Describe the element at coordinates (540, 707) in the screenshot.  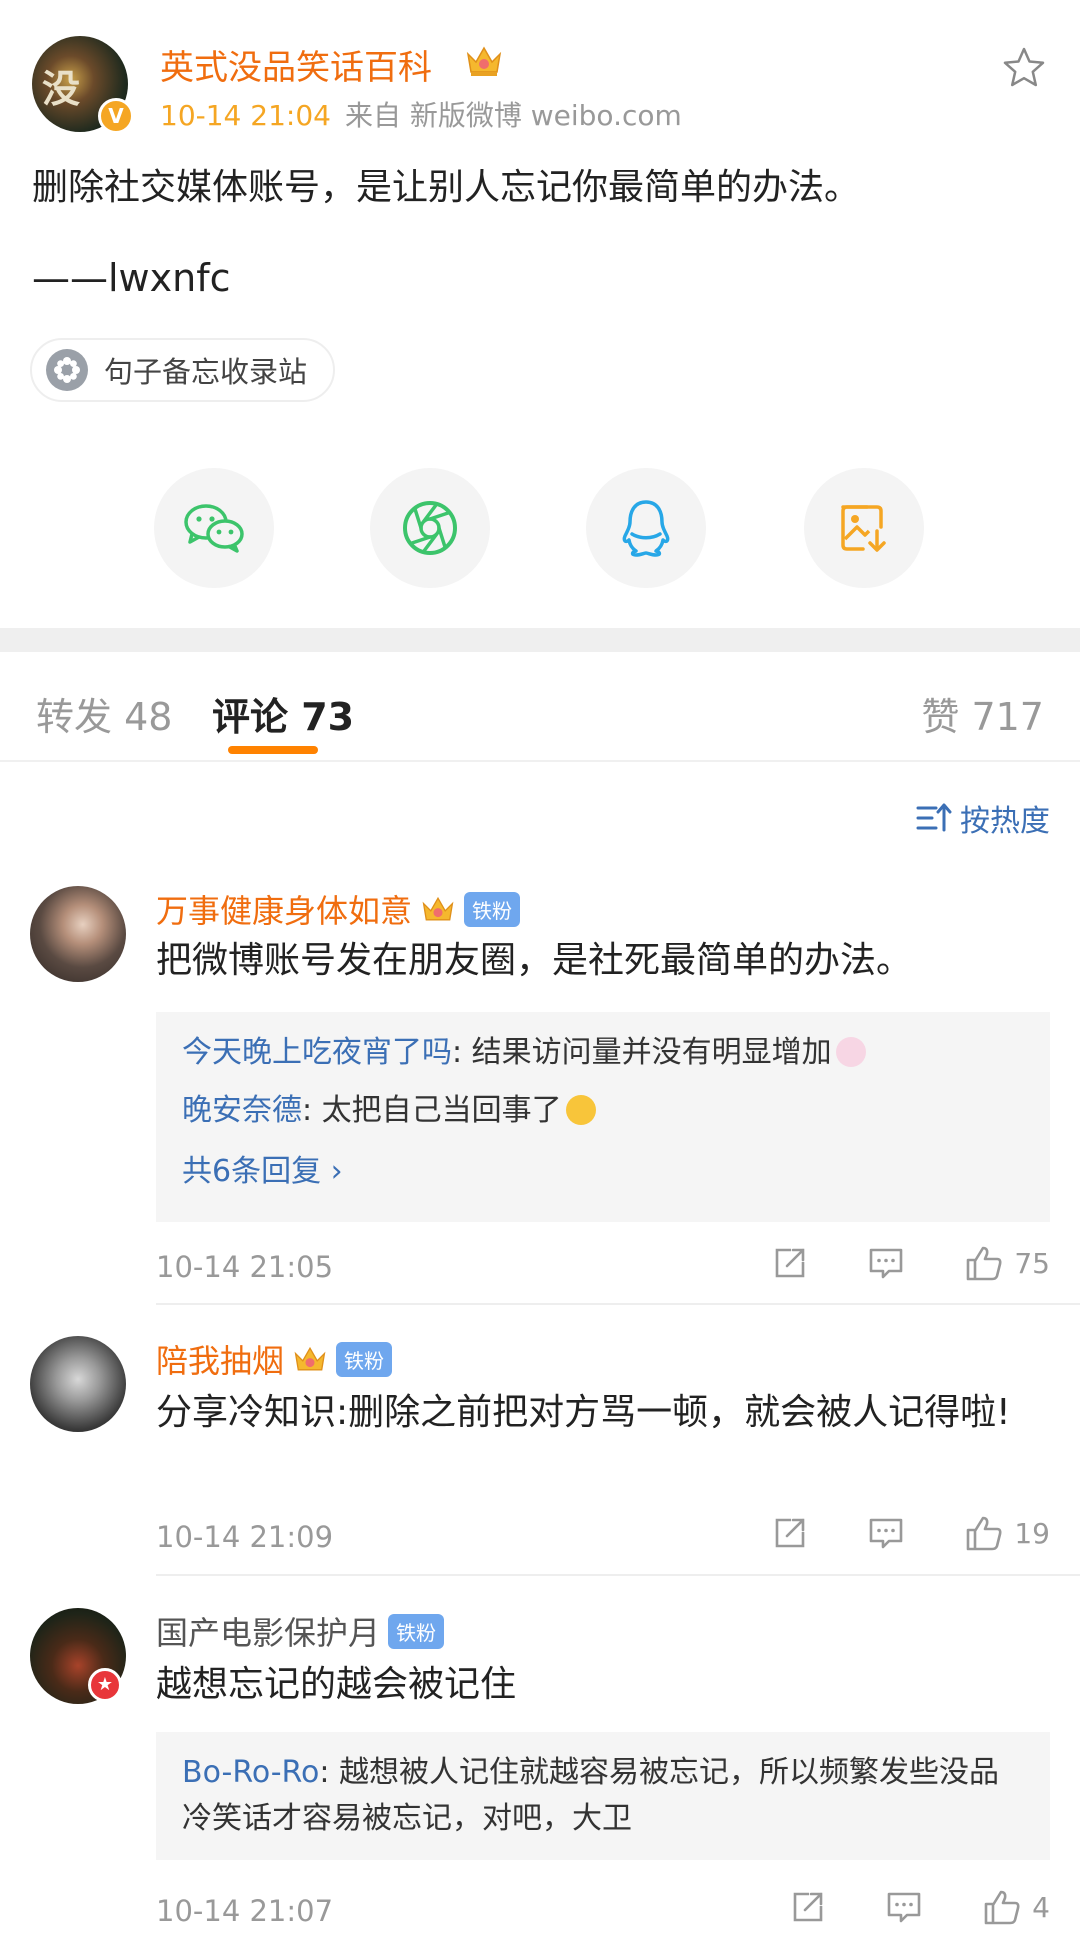
I see `tab-bar: 转发 48 评论 73 赞 717` at that location.